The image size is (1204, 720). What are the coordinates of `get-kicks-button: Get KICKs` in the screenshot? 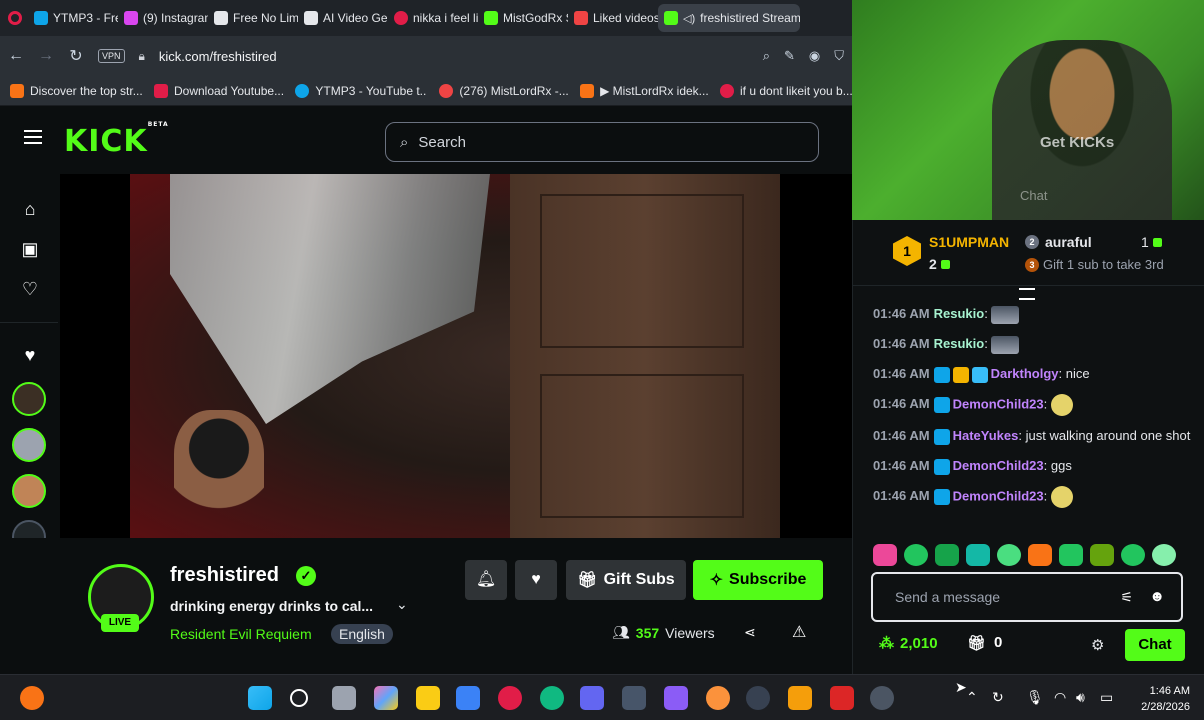 It's located at (1077, 142).